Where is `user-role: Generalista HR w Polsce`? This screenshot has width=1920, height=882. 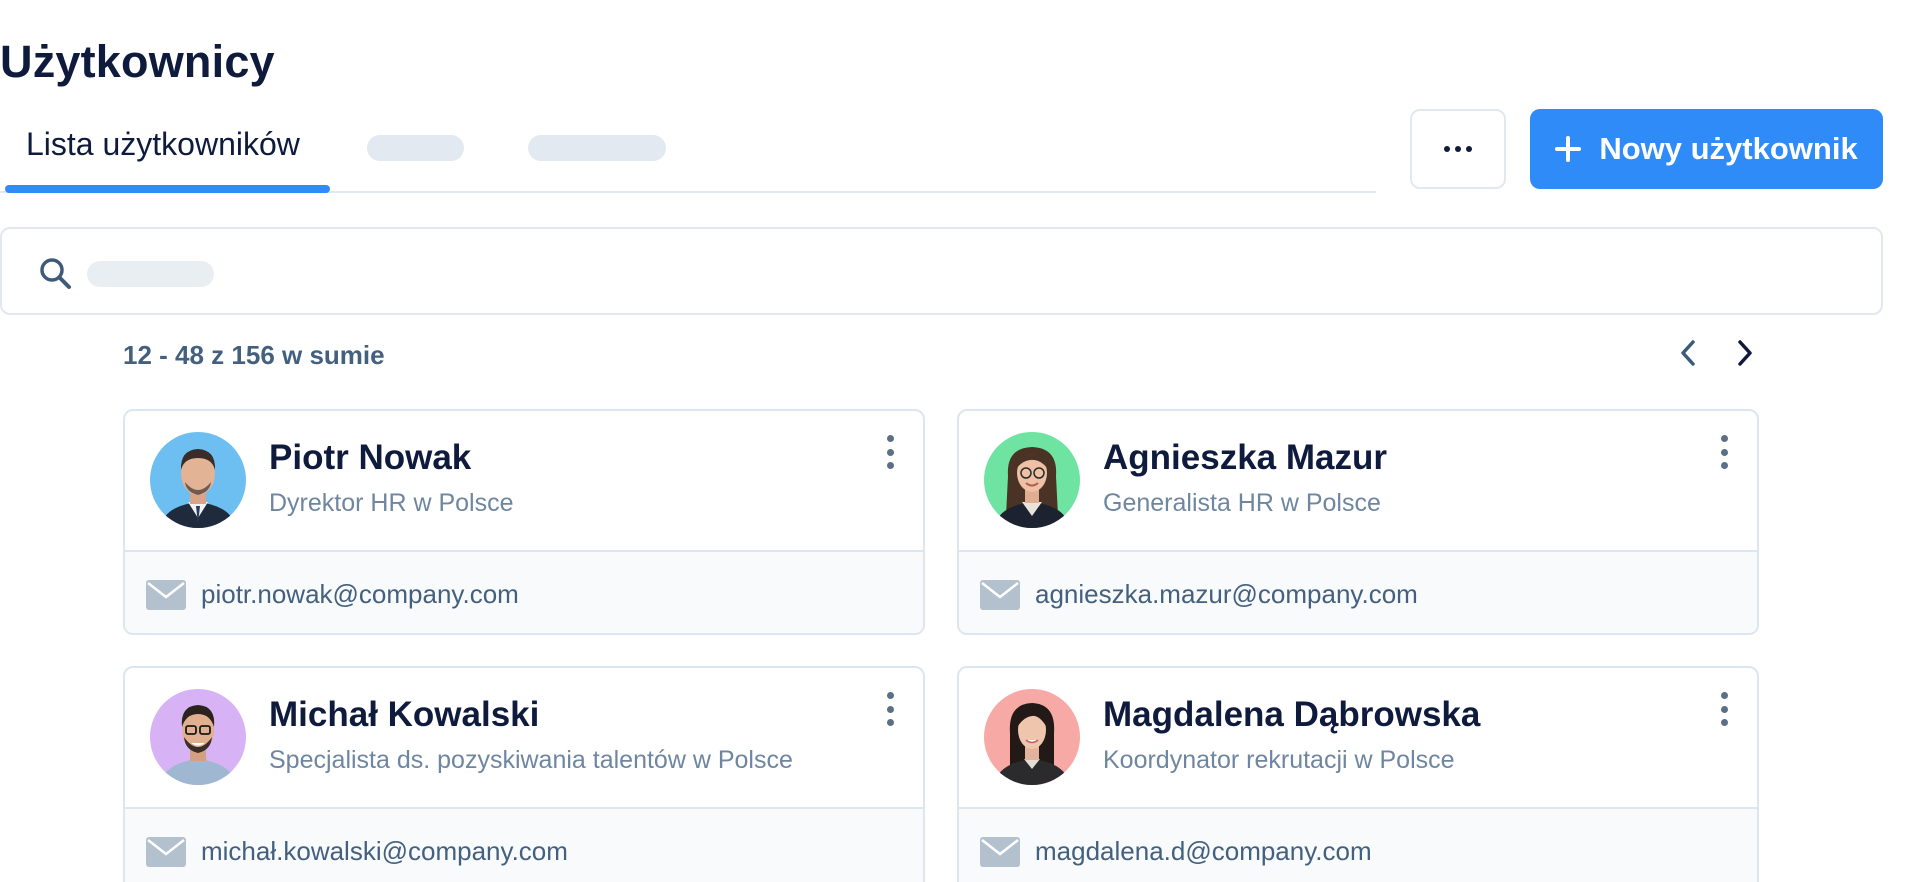
user-role: Generalista HR w Polsce is located at coordinates (1242, 503).